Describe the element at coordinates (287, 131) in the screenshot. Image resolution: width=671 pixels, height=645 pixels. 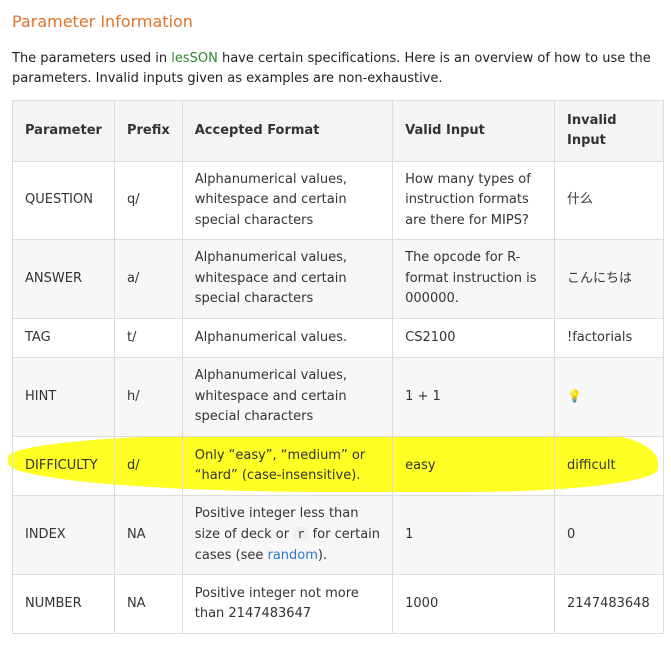
I see `header-accepted-format: Accepted Format` at that location.